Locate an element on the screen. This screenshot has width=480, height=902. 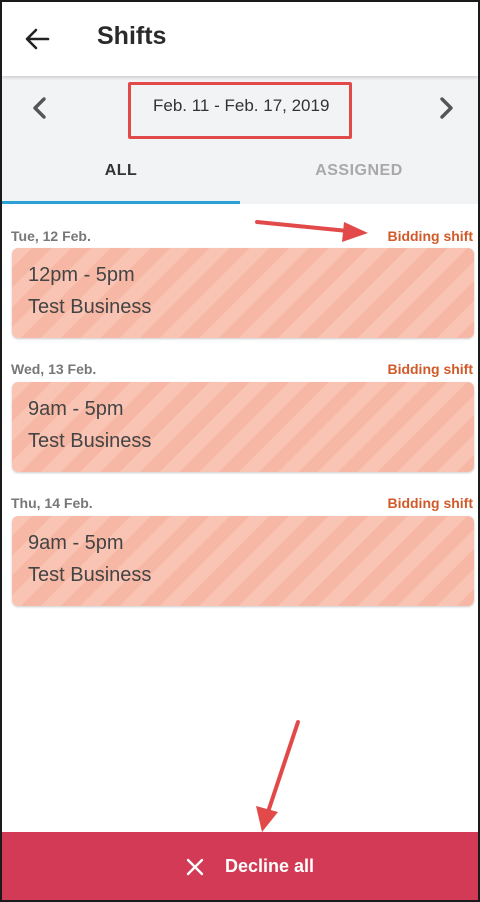
tab-all: ALL is located at coordinates (121, 171).